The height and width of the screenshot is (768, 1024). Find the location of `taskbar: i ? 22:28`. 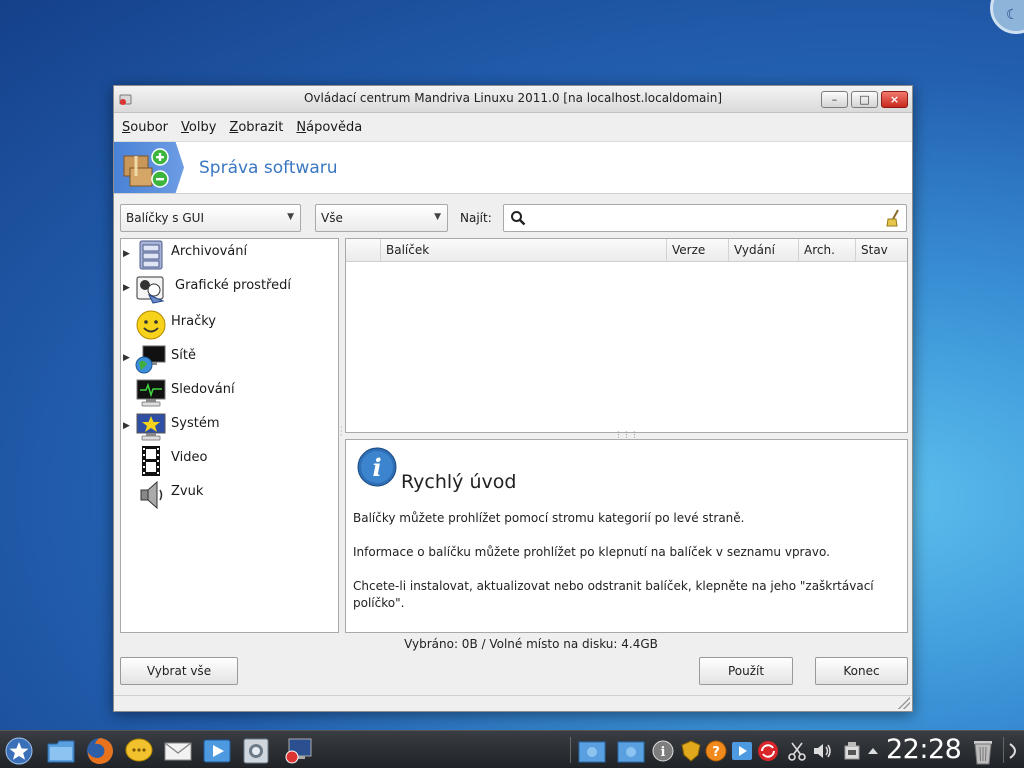

taskbar: i ? 22:28 is located at coordinates (512, 749).